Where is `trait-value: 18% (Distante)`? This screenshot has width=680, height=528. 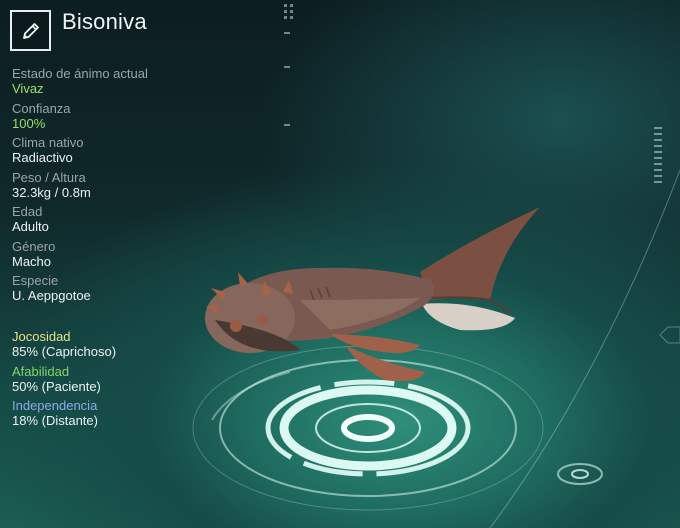
trait-value: 18% (Distante) is located at coordinates (55, 420).